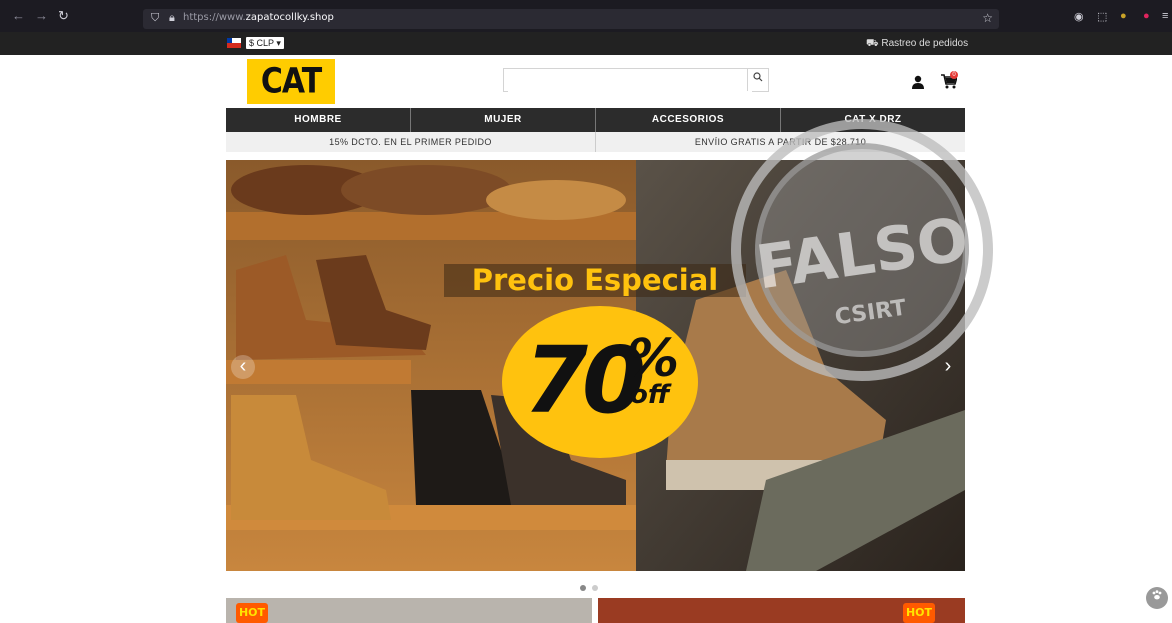 This screenshot has width=1172, height=623. Describe the element at coordinates (653, 359) in the screenshot. I see `discount-percent: %` at that location.